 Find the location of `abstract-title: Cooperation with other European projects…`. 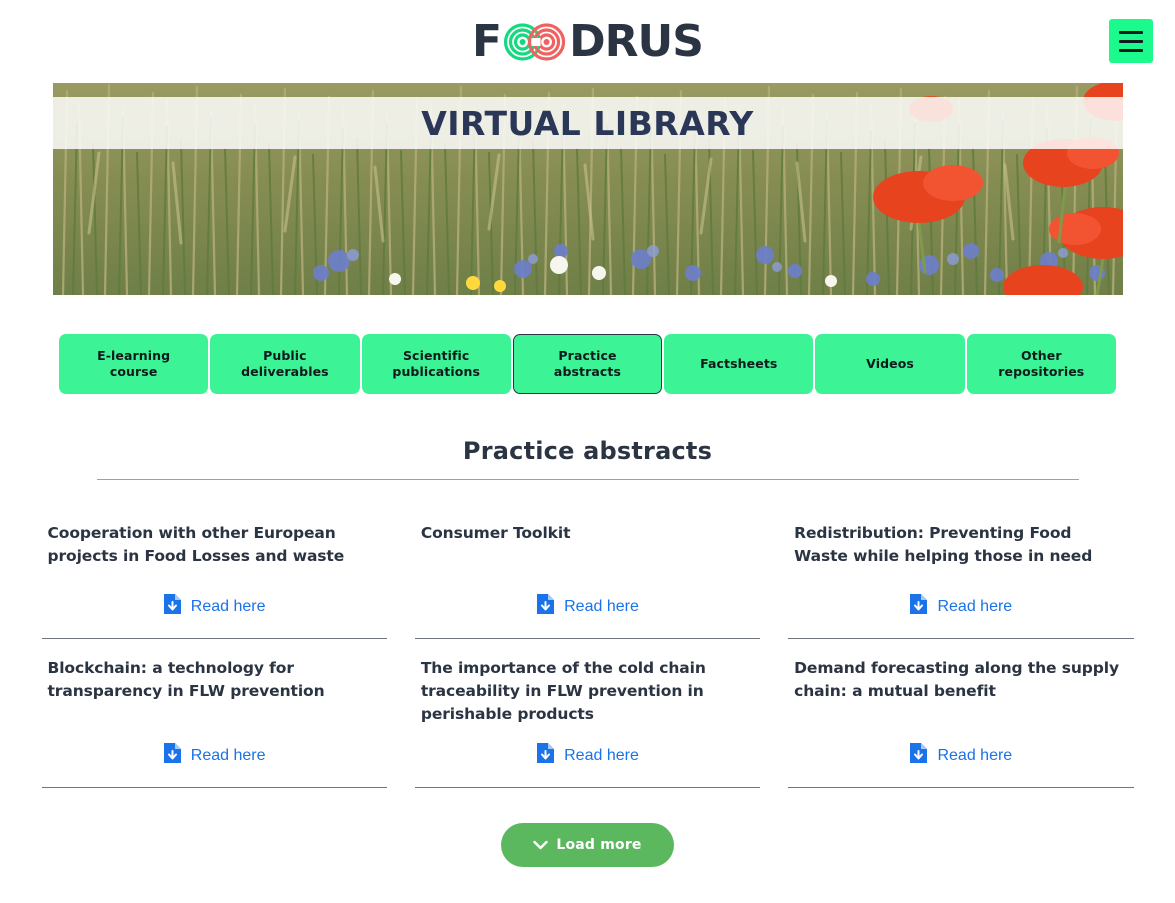

abstract-title: Cooperation with other European projects… is located at coordinates (196, 544).